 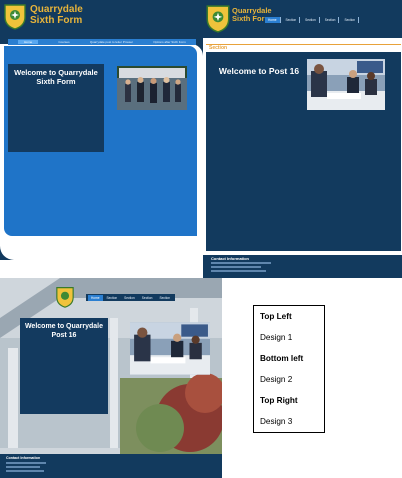 What do you see at coordinates (64, 366) in the screenshot?
I see `welcome-box: Welcome to Quarrydale Post 16` at bounding box center [64, 366].